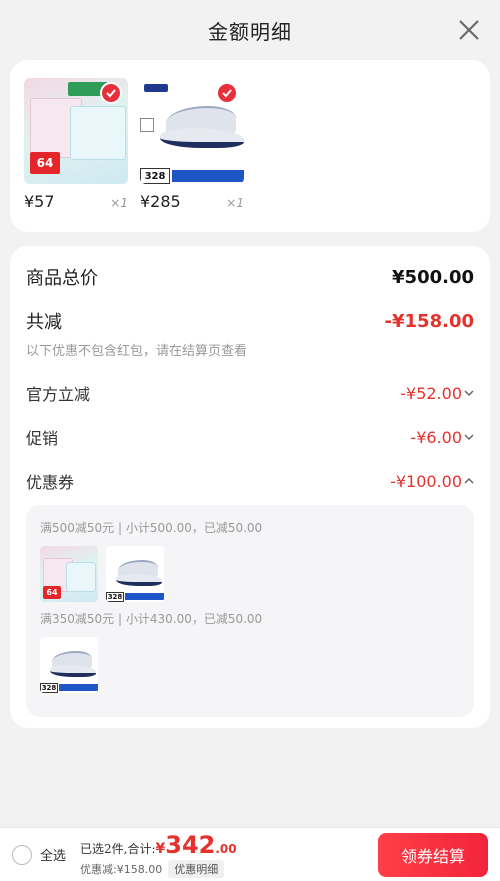 Image resolution: width=500 pixels, height=881 pixels. Describe the element at coordinates (433, 854) in the screenshot. I see `checkout-button: 领券结算` at that location.